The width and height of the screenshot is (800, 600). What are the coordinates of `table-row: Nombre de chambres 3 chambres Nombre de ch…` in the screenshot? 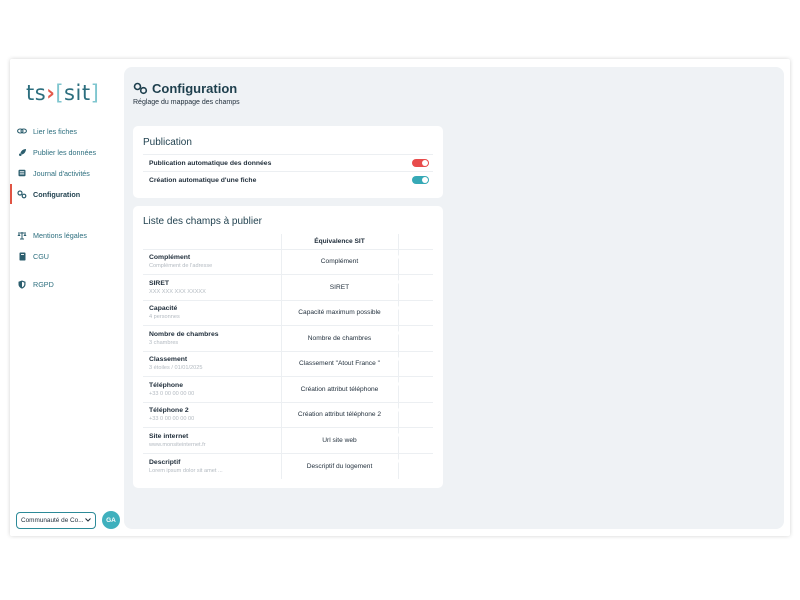 It's located at (288, 338).